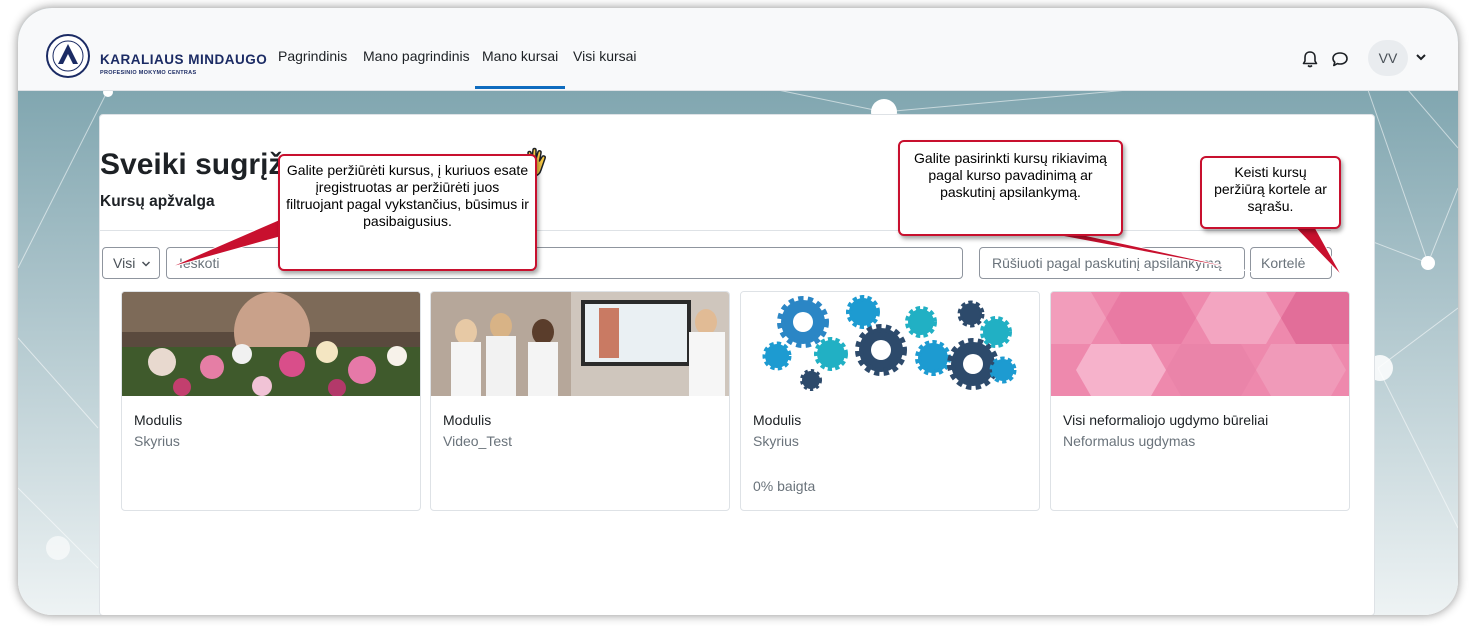 This screenshot has width=1472, height=627. I want to click on crest-icon, so click(68, 56).